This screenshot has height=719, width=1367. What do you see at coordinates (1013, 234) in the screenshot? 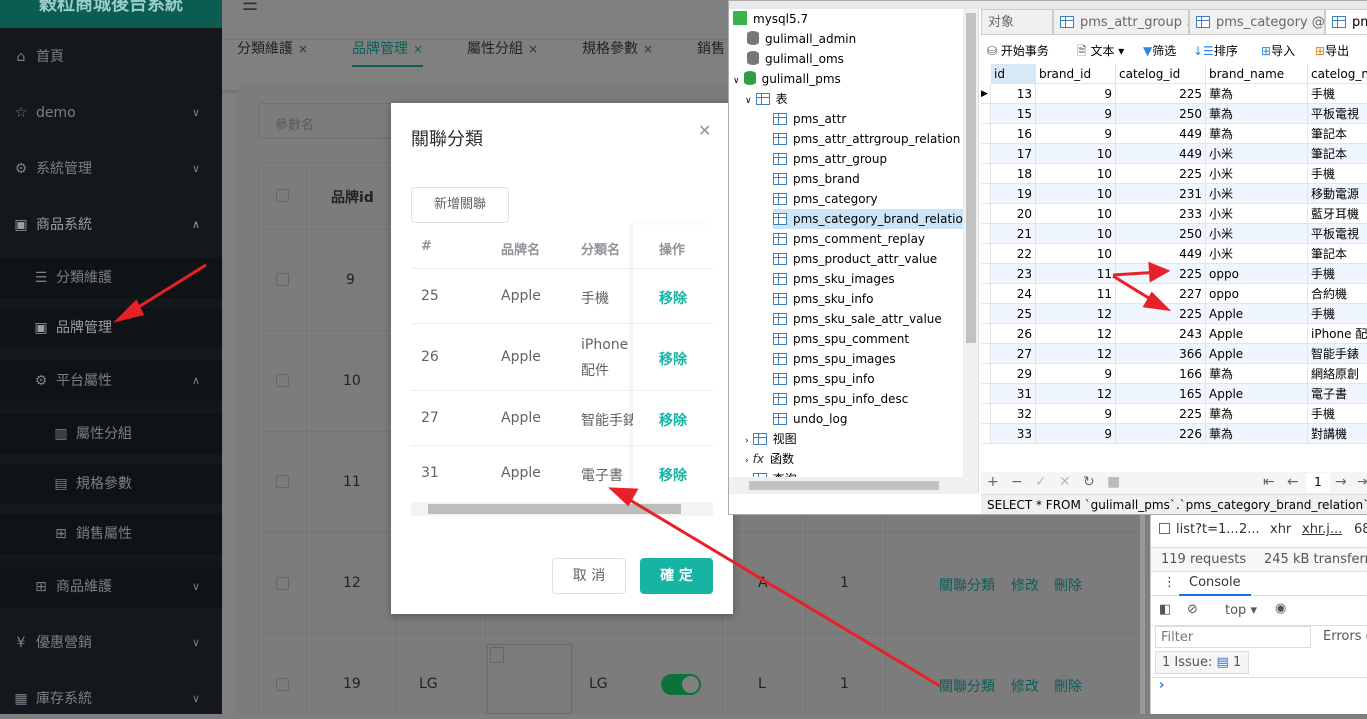
I see `grid-cell: 21` at bounding box center [1013, 234].